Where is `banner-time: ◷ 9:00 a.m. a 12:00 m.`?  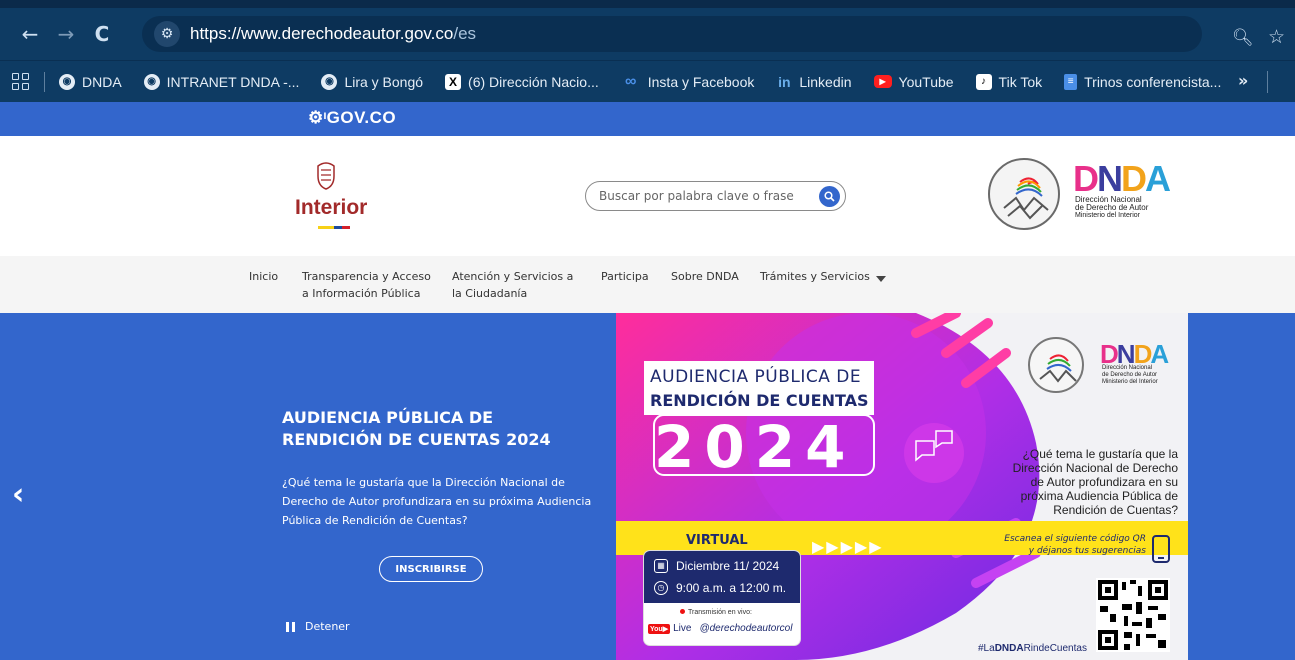
banner-time: ◷ 9:00 a.m. a 12:00 m. is located at coordinates (720, 588).